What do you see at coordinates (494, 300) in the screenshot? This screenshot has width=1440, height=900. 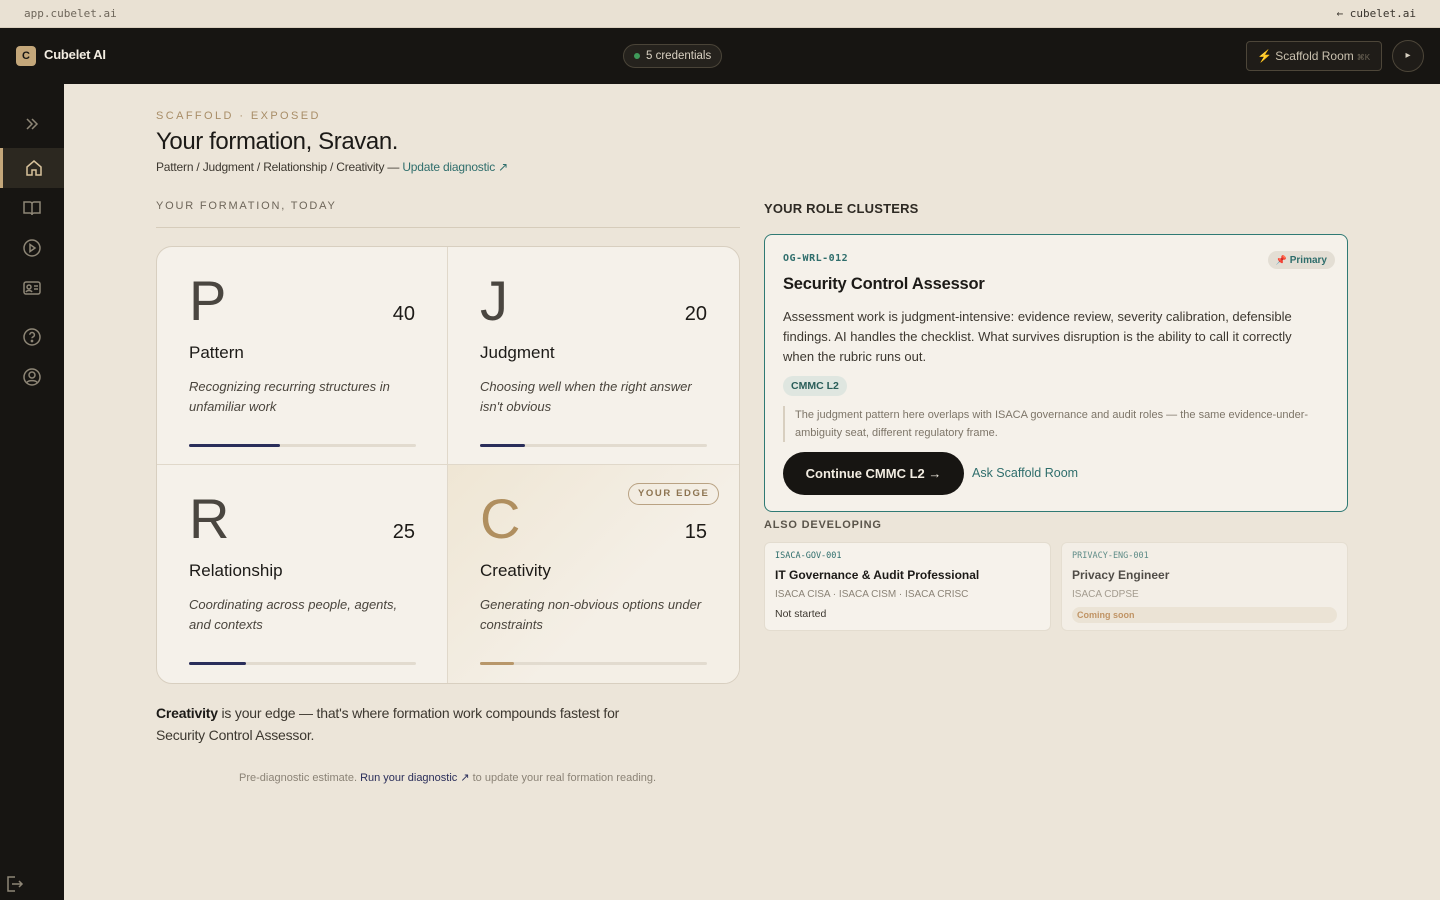 I see `dimension-letter: J` at bounding box center [494, 300].